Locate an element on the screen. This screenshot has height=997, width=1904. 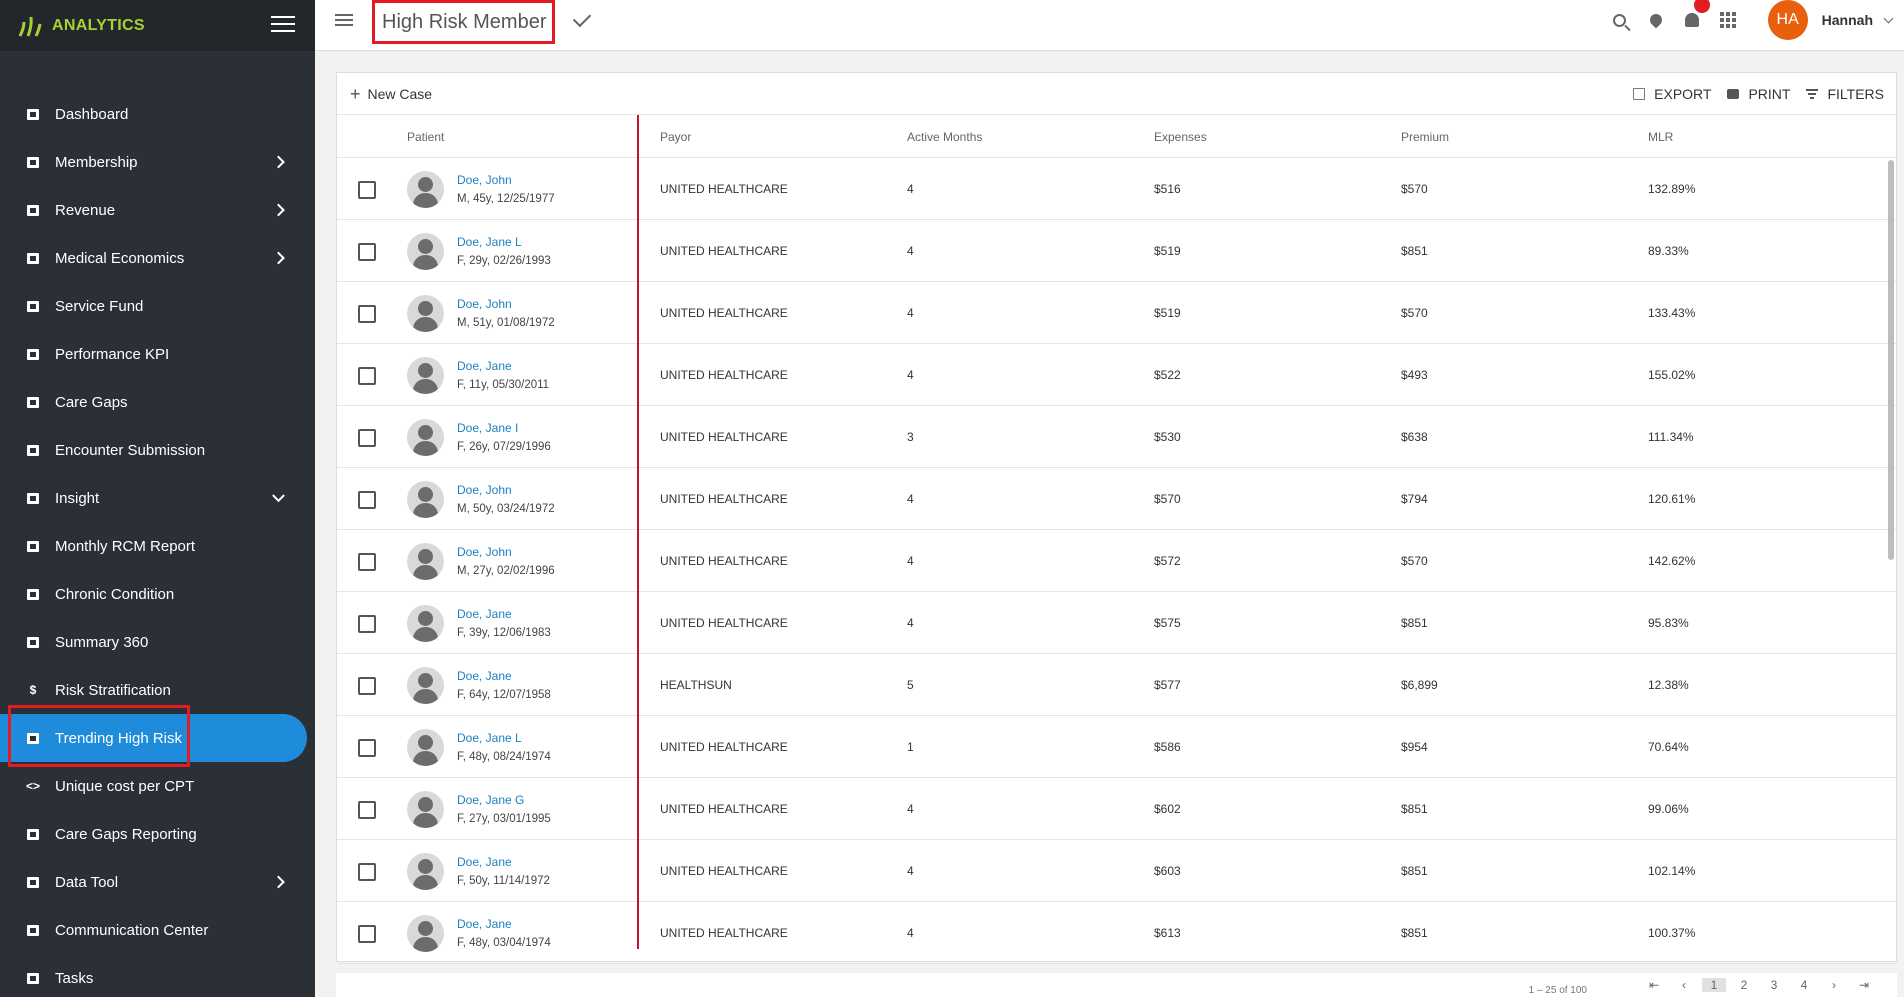
sidebar-item-data-tool: Data Tool is located at coordinates (157, 882).